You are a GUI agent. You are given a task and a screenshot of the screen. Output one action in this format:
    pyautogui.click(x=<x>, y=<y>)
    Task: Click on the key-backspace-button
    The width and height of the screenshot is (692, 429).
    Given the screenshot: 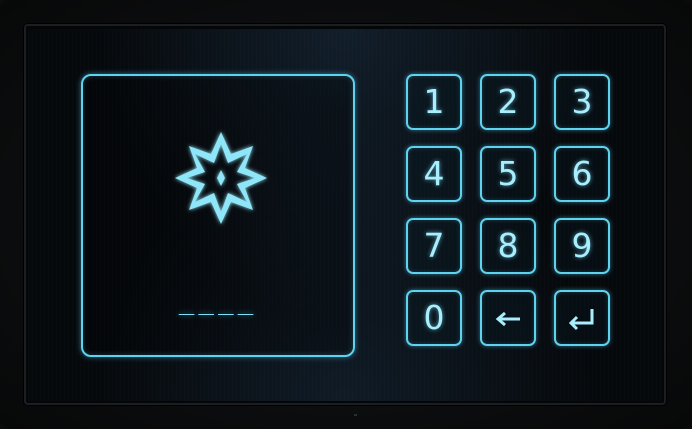 What is the action you would take?
    pyautogui.click(x=508, y=318)
    